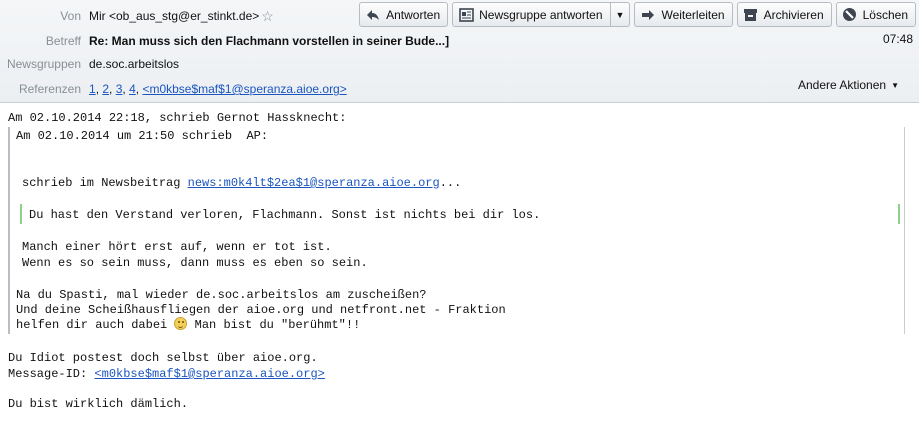 This screenshot has width=919, height=430. I want to click on text-line-e-end: Man bist du "berühmt"!!, so click(274, 325).